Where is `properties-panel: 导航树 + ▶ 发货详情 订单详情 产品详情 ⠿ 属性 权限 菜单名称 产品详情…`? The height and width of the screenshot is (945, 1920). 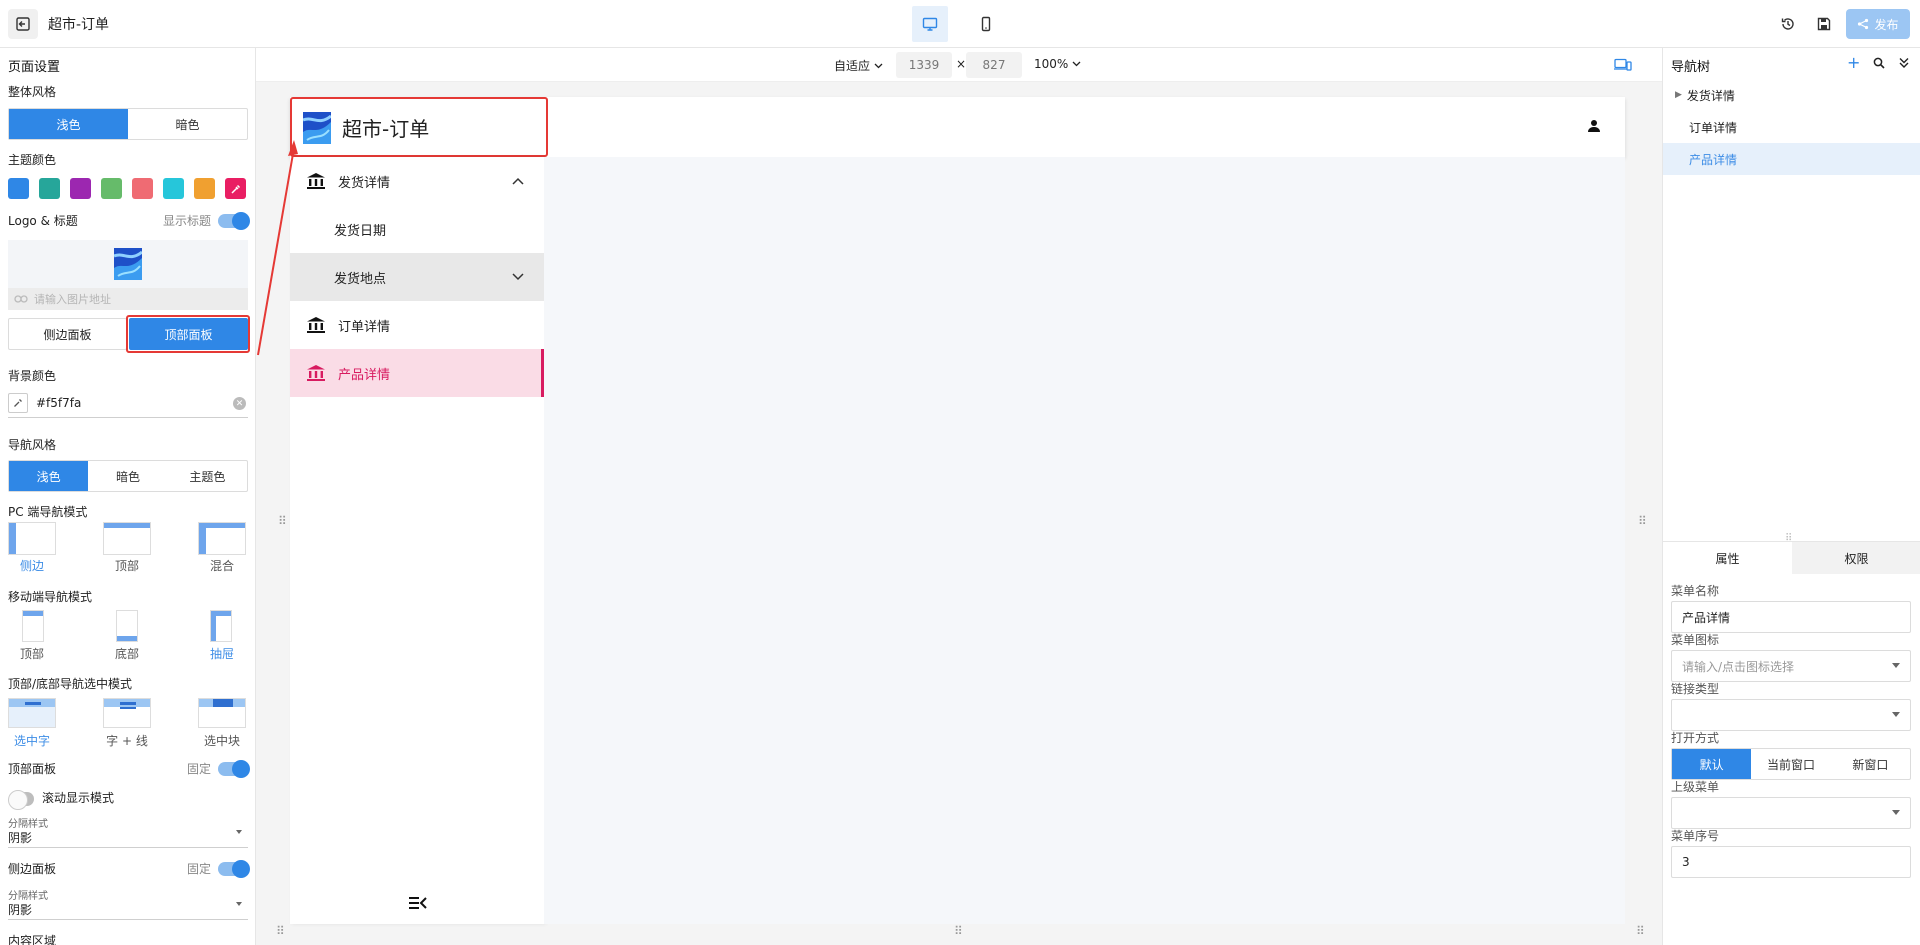 properties-panel: 导航树 + ▶ 发货详情 订单详情 产品详情 ⠿ 属性 权限 菜单名称 产品详情… is located at coordinates (1791, 496).